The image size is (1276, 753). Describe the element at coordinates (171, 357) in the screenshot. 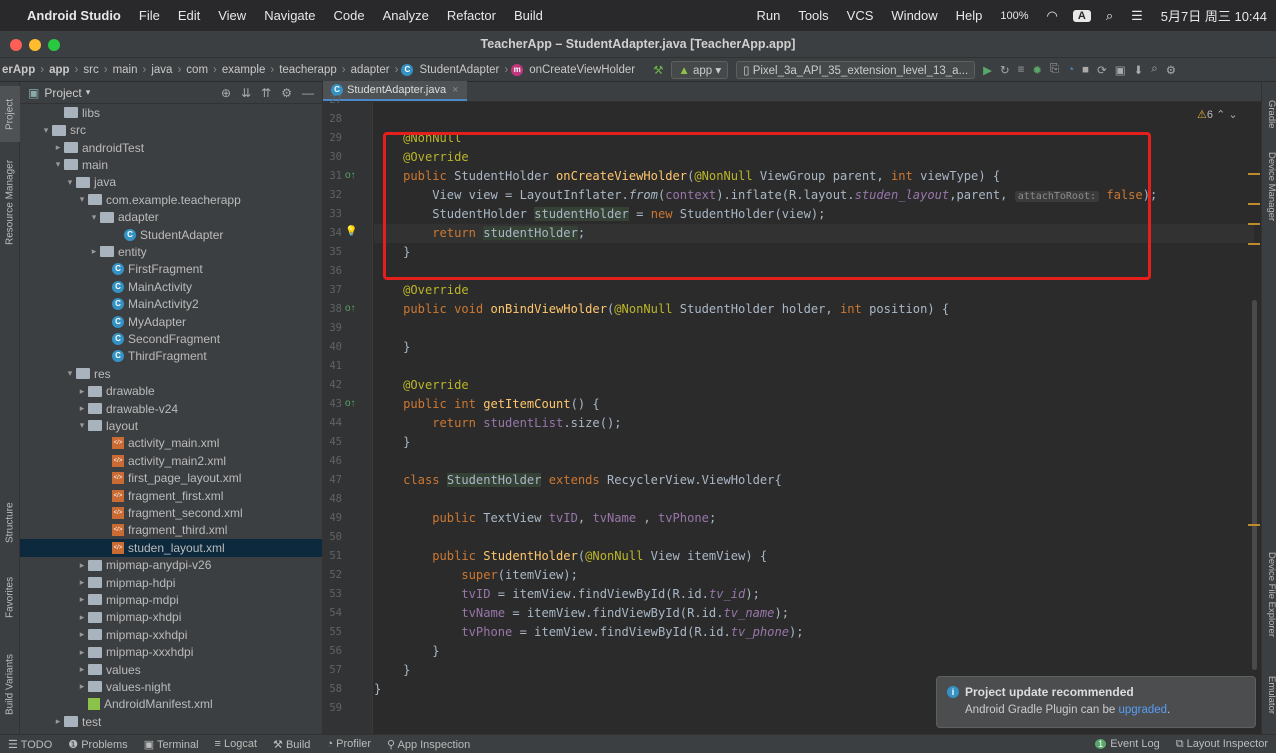

I see `tree-item: C ThirdFragment` at that location.